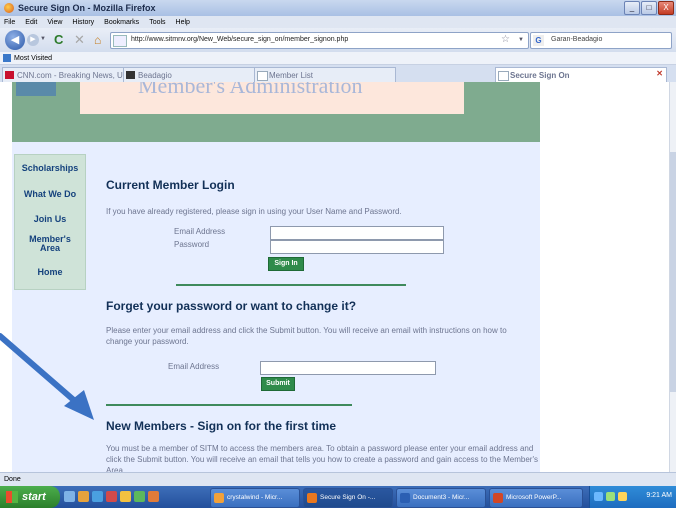 The width and height of the screenshot is (676, 508). I want to click on tab-member-list: Member List, so click(325, 74).